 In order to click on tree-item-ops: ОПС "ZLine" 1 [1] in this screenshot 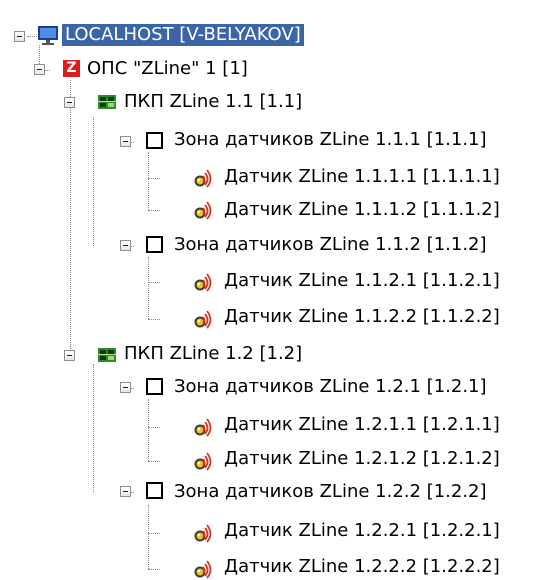, I will do `click(167, 69)`.